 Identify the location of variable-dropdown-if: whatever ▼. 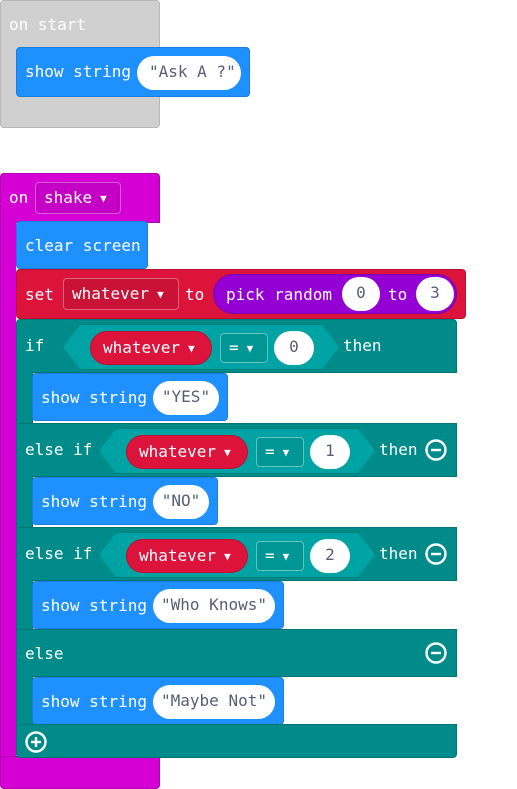
(151, 348).